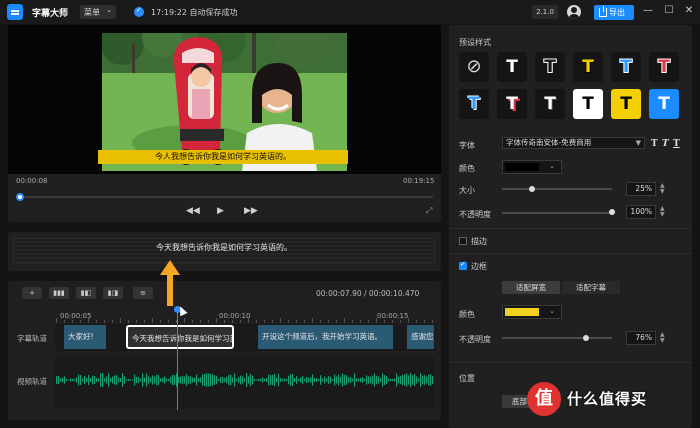  Describe the element at coordinates (648, 11) in the screenshot. I see `minimize-button: —` at that location.